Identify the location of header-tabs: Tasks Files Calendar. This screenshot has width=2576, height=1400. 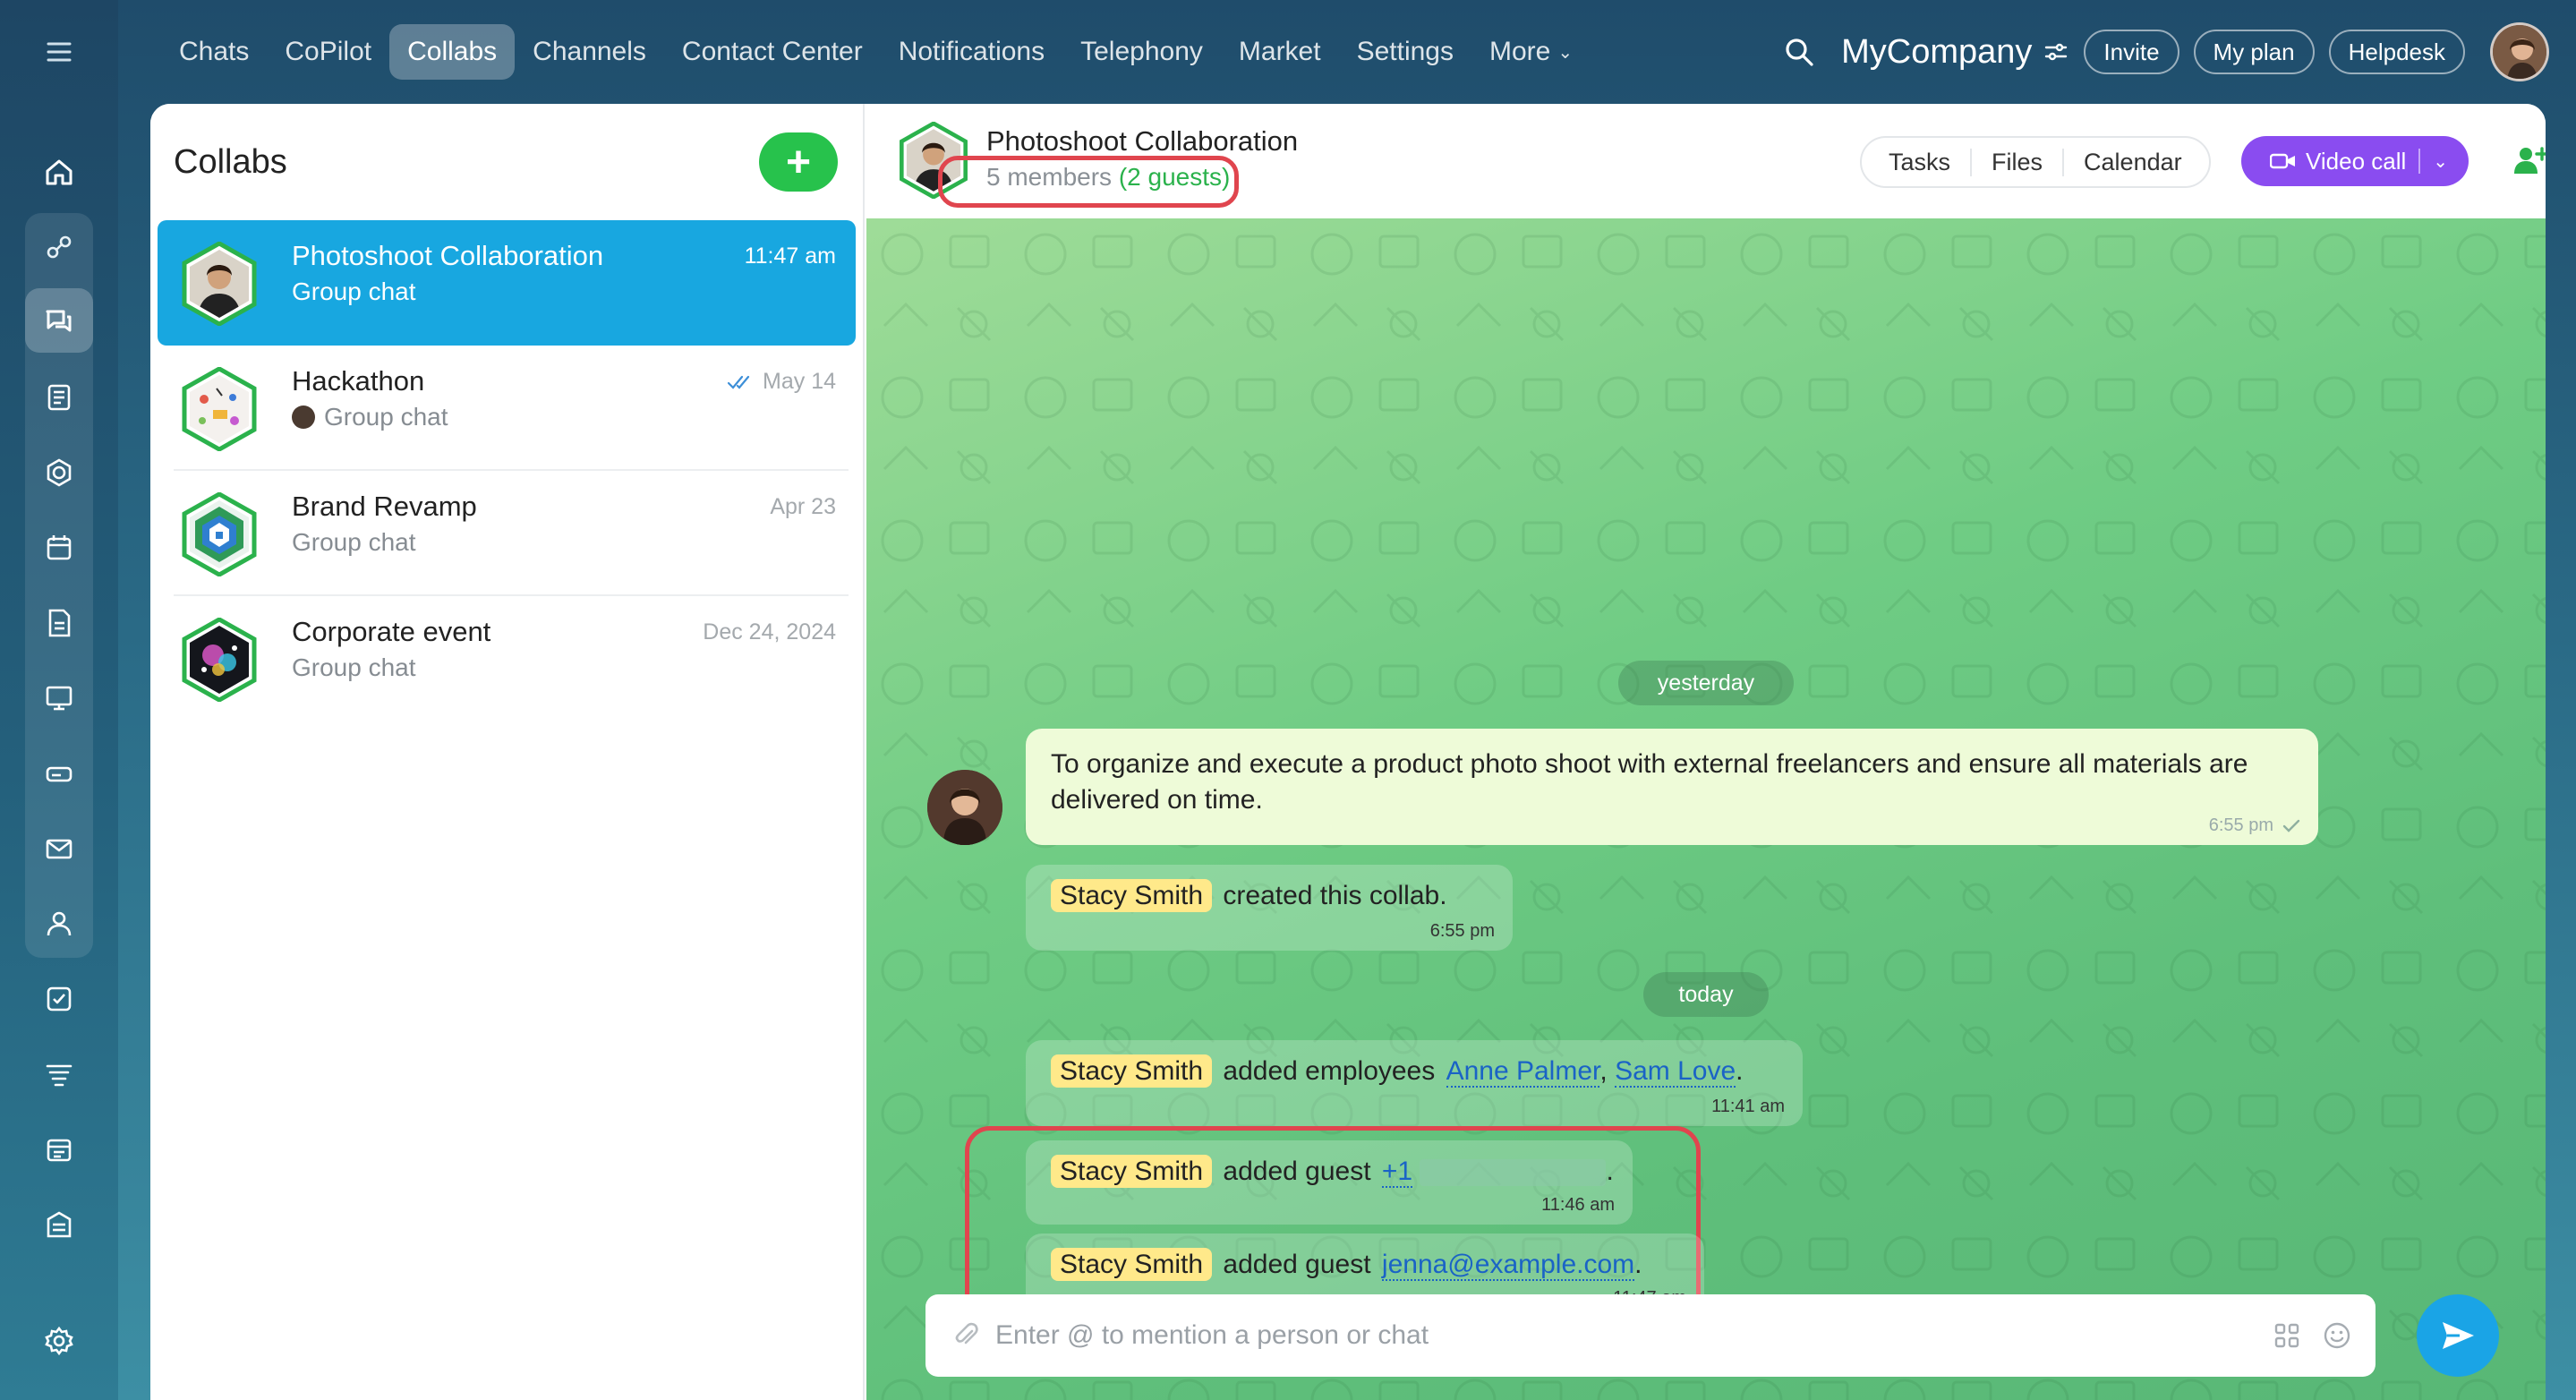
(2035, 162).